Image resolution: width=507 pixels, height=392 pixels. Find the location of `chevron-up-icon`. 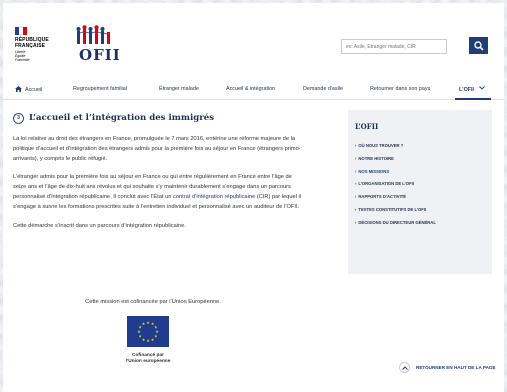

chevron-up-icon is located at coordinates (404, 367).